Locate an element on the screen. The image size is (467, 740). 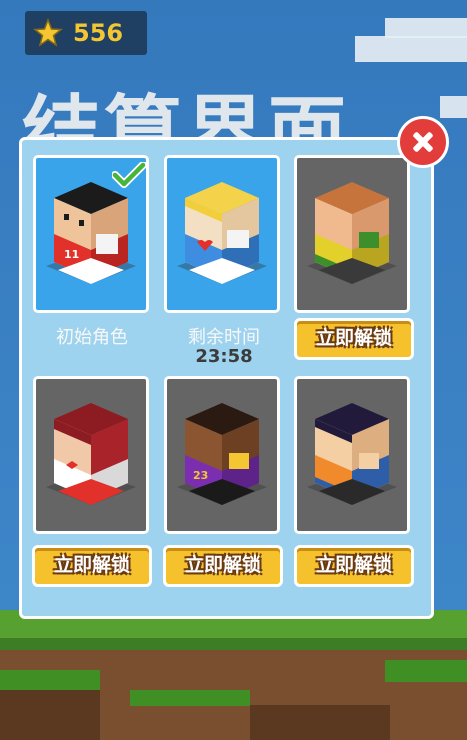
character-sprite-timed is located at coordinates (222, 233).